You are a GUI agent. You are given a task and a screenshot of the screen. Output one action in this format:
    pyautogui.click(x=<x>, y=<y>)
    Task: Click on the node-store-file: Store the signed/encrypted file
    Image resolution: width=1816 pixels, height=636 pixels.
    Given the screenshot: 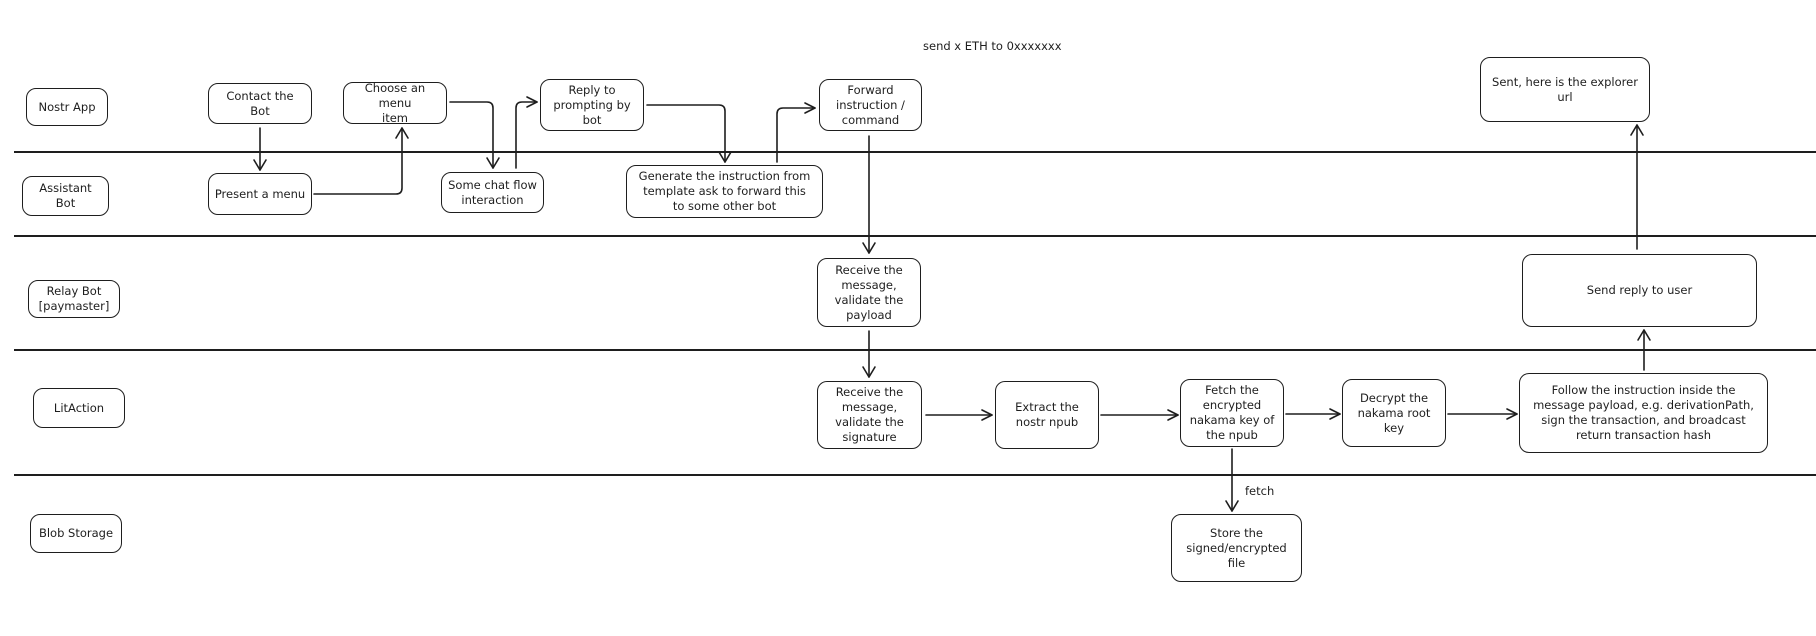 What is the action you would take?
    pyautogui.click(x=1236, y=548)
    